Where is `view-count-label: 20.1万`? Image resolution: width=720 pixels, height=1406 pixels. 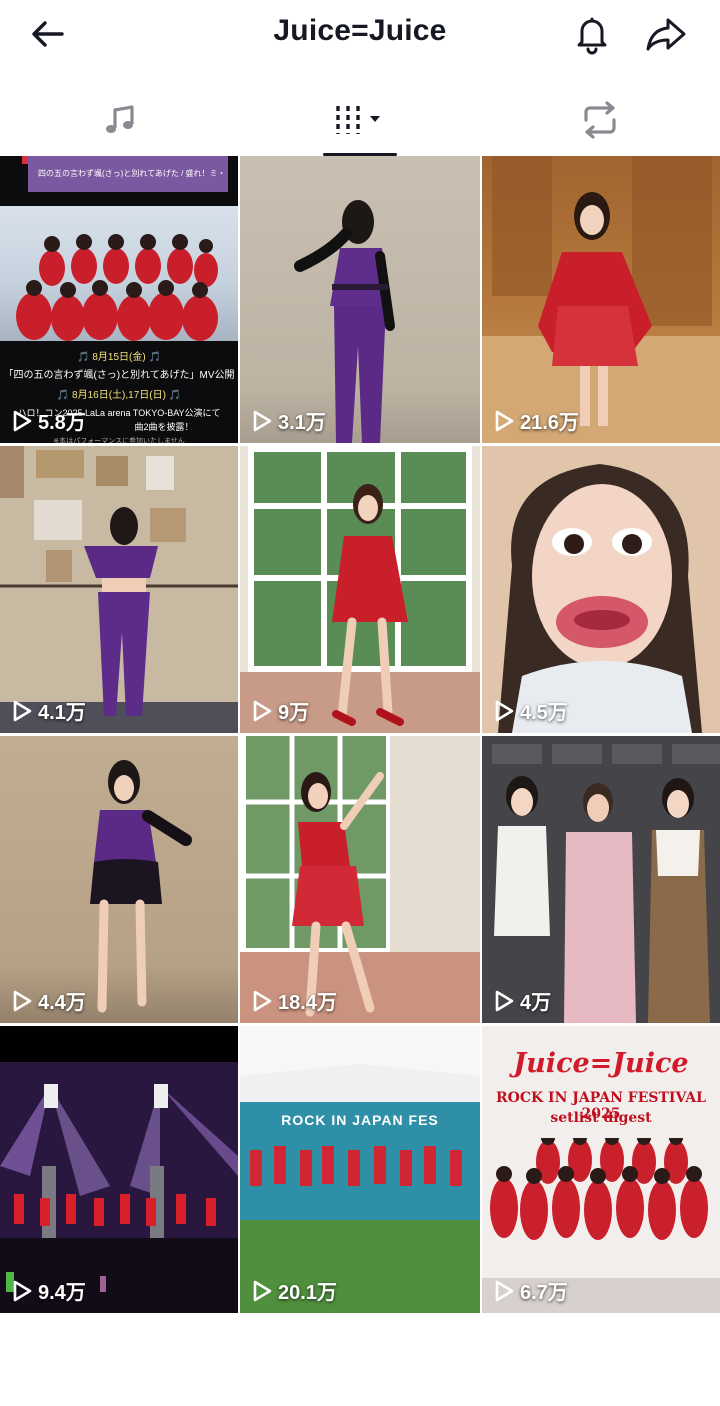
view-count-label: 20.1万 is located at coordinates (307, 1293).